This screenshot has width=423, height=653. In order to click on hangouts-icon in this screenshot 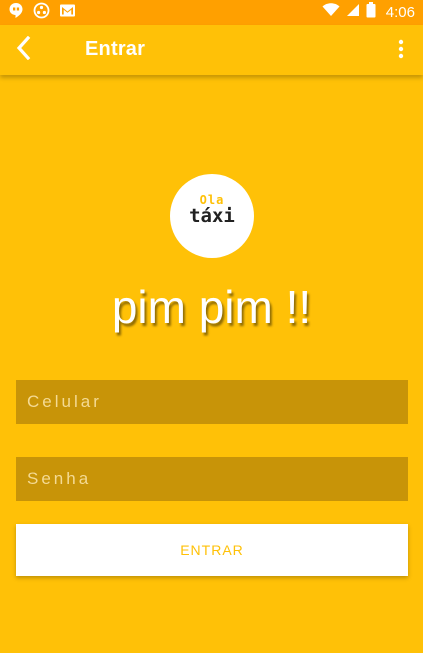, I will do `click(16, 13)`.